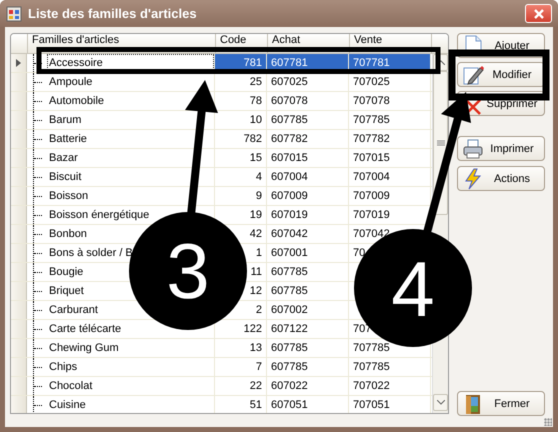 This screenshot has width=558, height=432. Describe the element at coordinates (390, 196) in the screenshot. I see `table-cell: 707009` at that location.